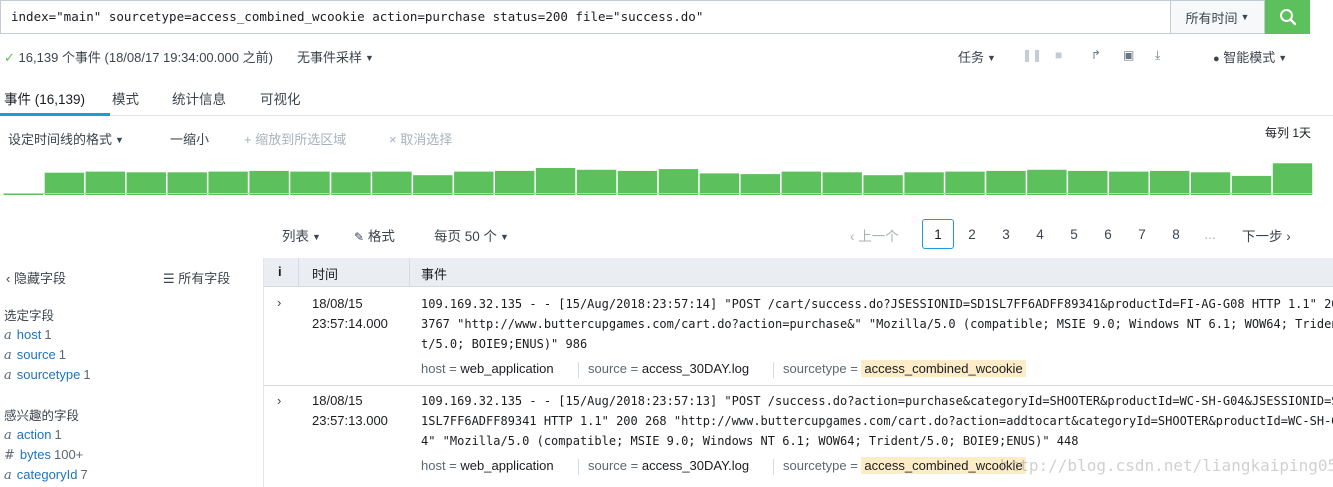 The height and width of the screenshot is (487, 1333). Describe the element at coordinates (1006, 234) in the screenshot. I see `page-button-3: 3` at that location.